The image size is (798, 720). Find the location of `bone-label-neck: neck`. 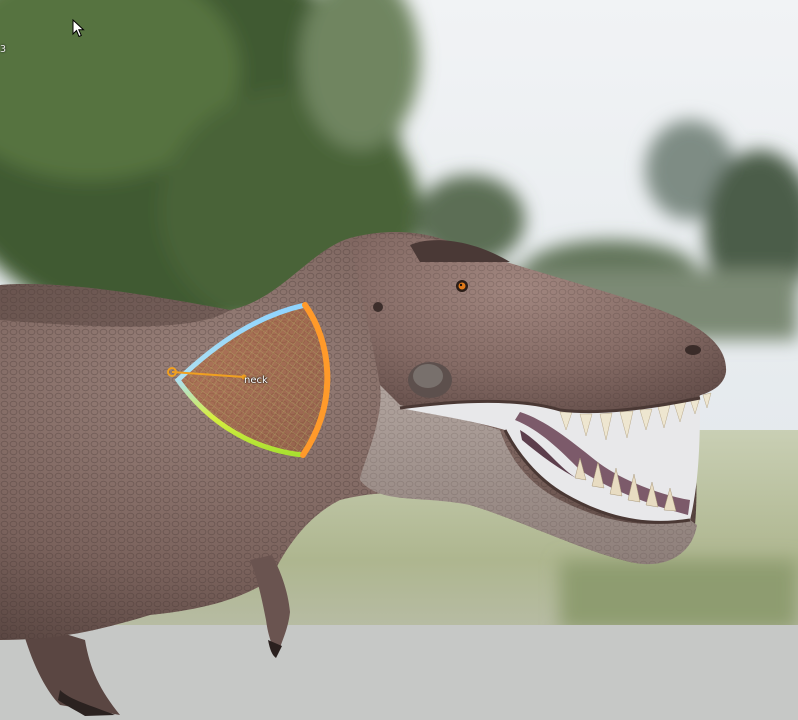

bone-label-neck: neck is located at coordinates (256, 380).